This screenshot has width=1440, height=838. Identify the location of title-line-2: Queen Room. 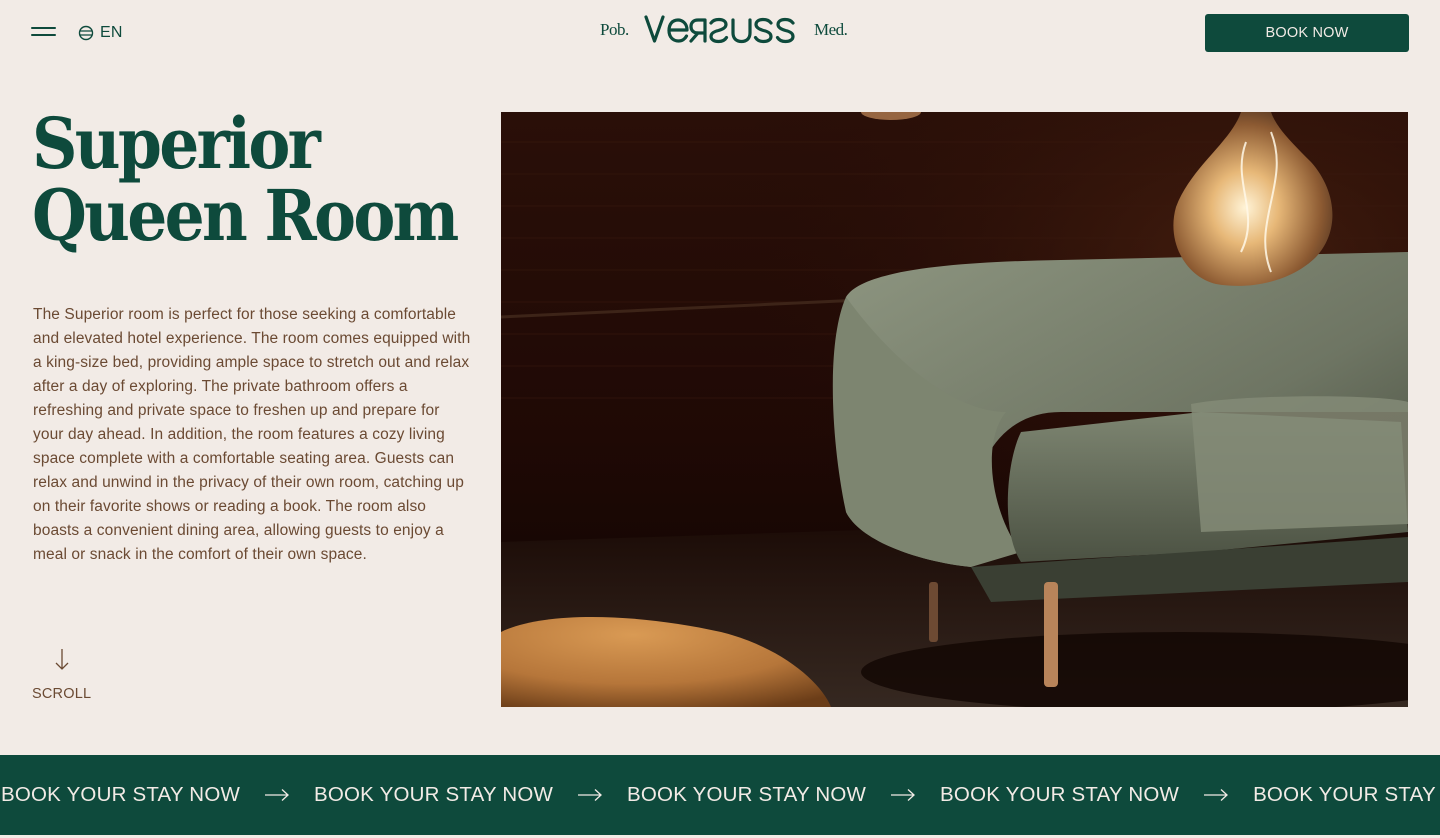
(245, 215).